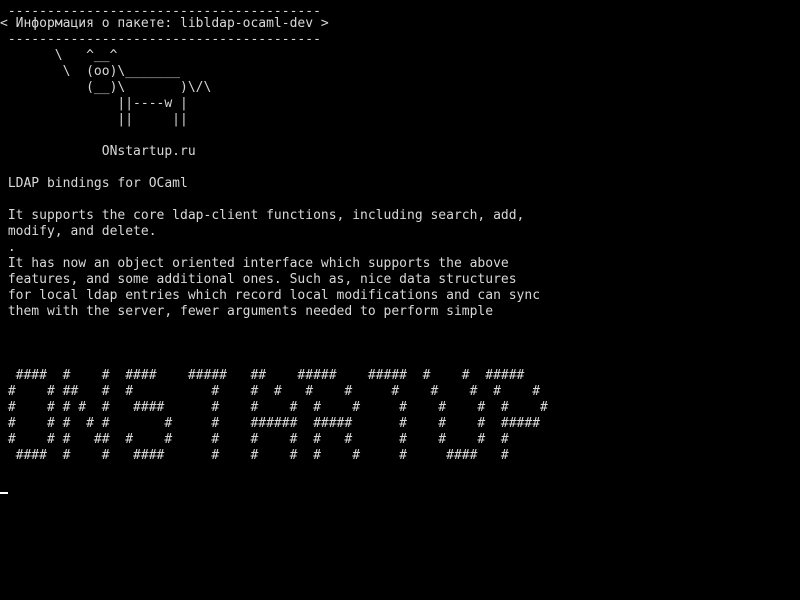 The image size is (800, 600). Describe the element at coordinates (59, 55) in the screenshot. I see `terminal-line: \ ^__^` at that location.